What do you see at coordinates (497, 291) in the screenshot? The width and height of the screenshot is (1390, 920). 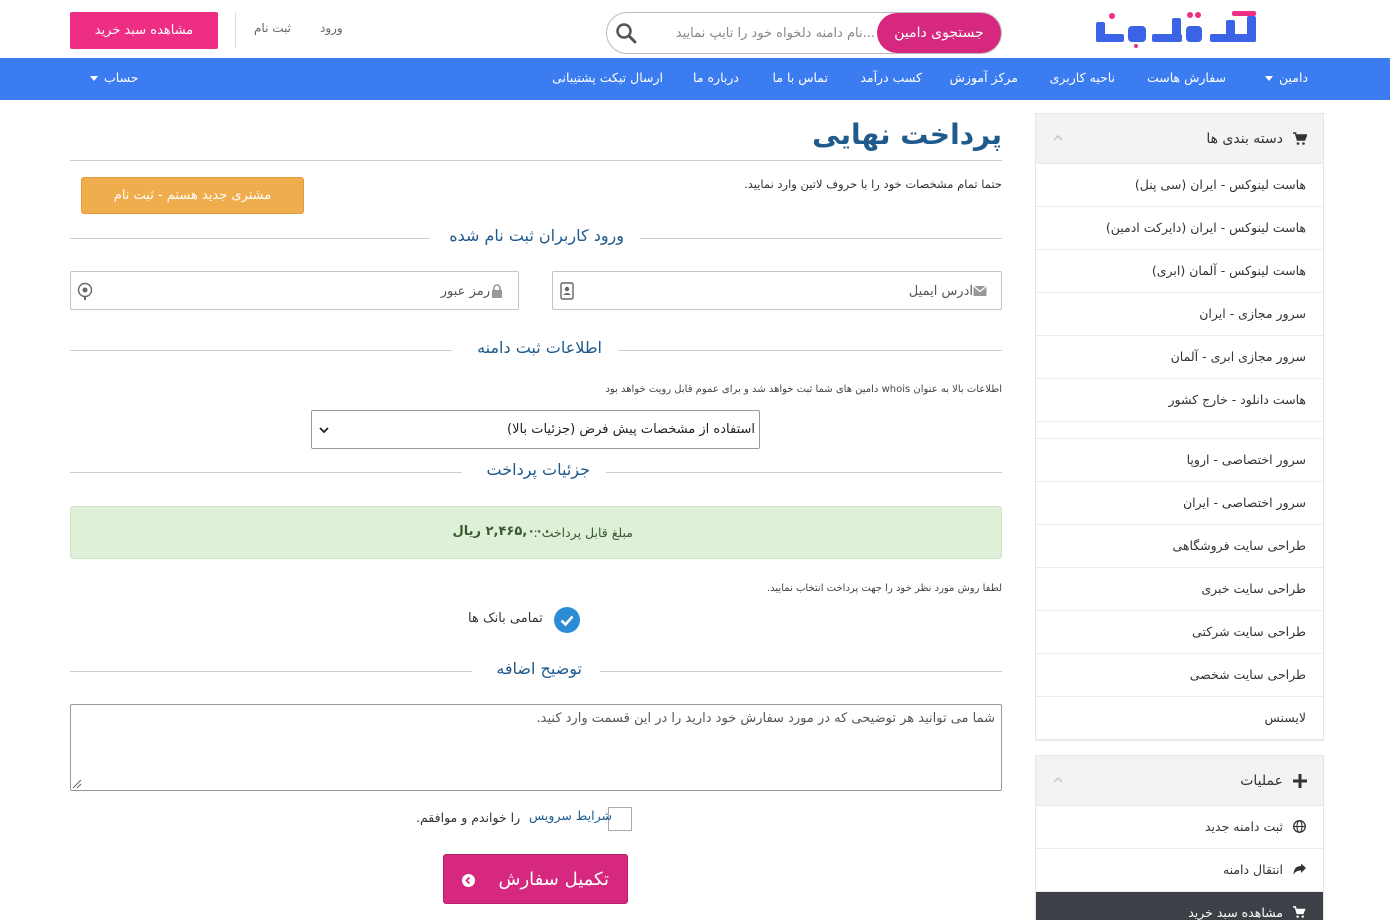 I see `lock-icon` at bounding box center [497, 291].